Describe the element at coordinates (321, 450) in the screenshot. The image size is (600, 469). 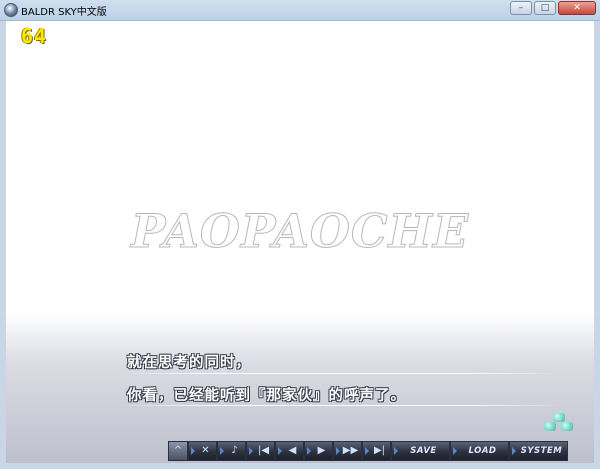
I see `forward-icon: ▶` at that location.